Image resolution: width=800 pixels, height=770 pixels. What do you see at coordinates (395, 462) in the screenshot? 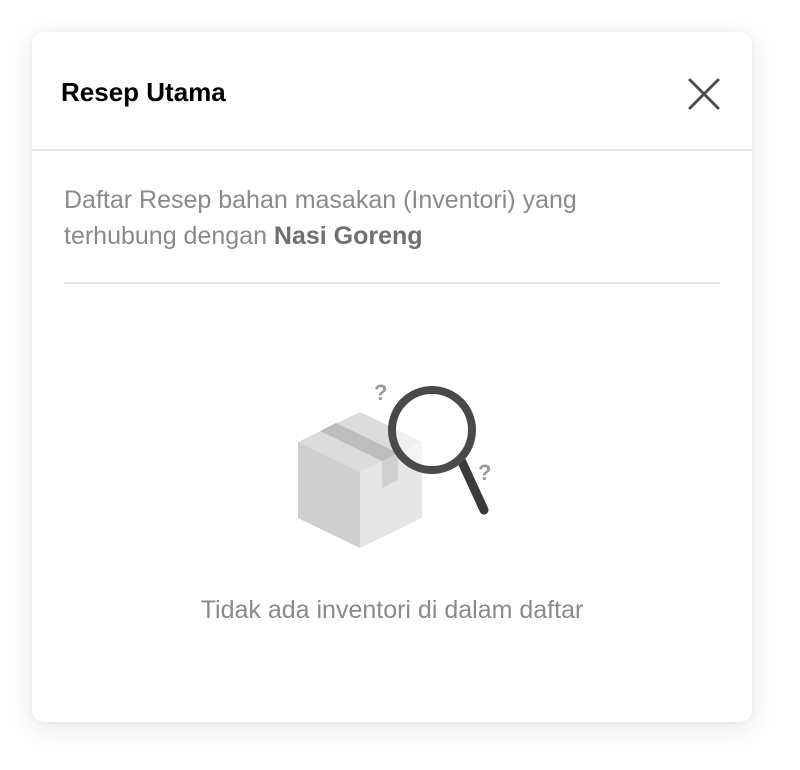
I see `empty-state-illustration: ? ?` at bounding box center [395, 462].